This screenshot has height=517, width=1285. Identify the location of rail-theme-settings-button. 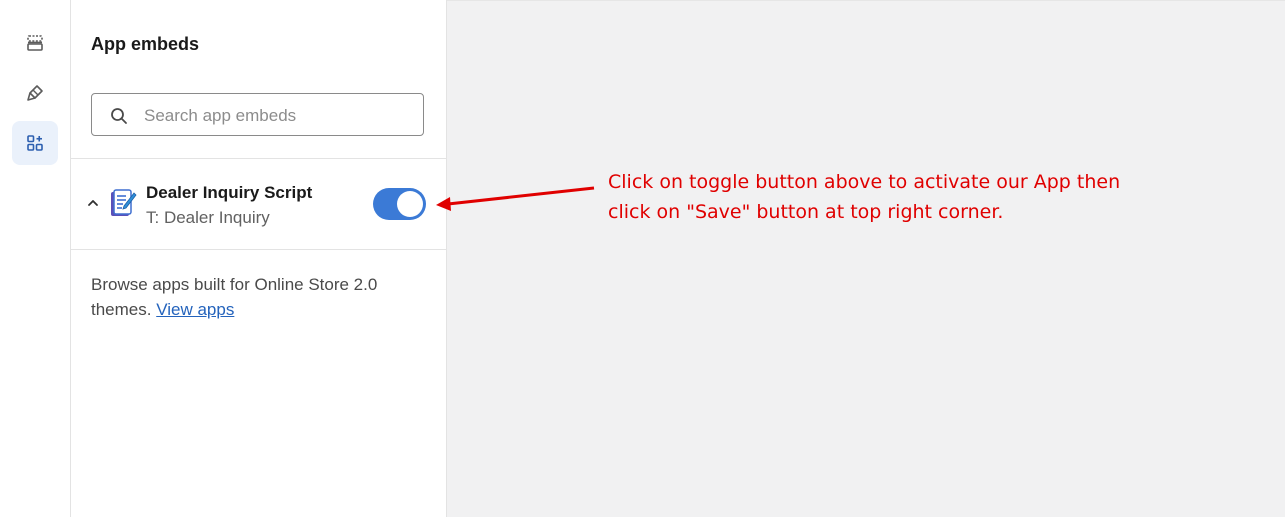
(35, 93).